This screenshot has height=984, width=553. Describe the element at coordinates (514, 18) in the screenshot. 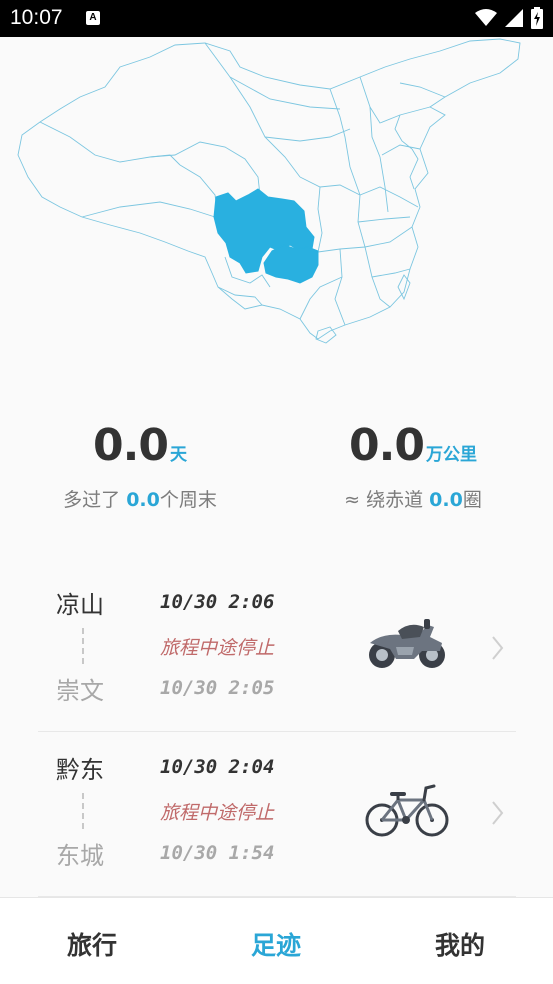

I see `signal-icon` at that location.